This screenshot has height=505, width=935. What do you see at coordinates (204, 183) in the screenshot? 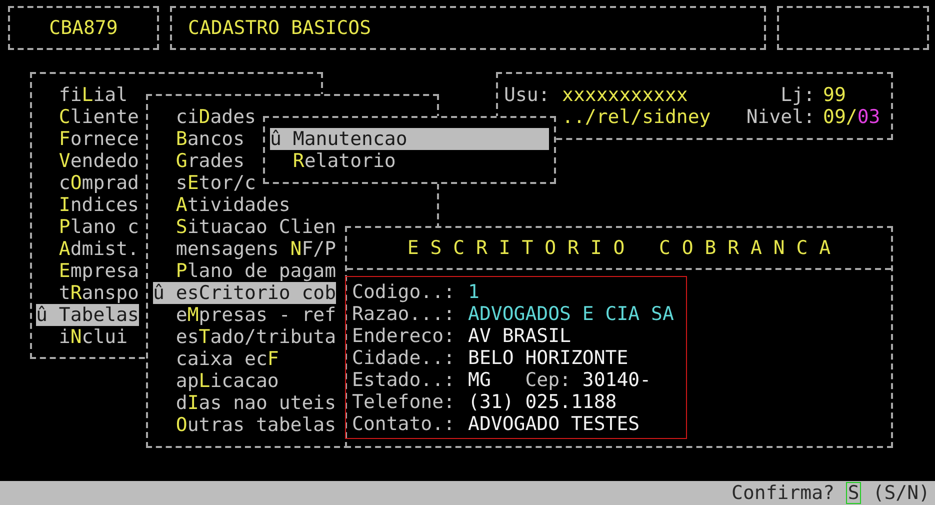
I see `menu-item: sEtor/c` at bounding box center [204, 183].